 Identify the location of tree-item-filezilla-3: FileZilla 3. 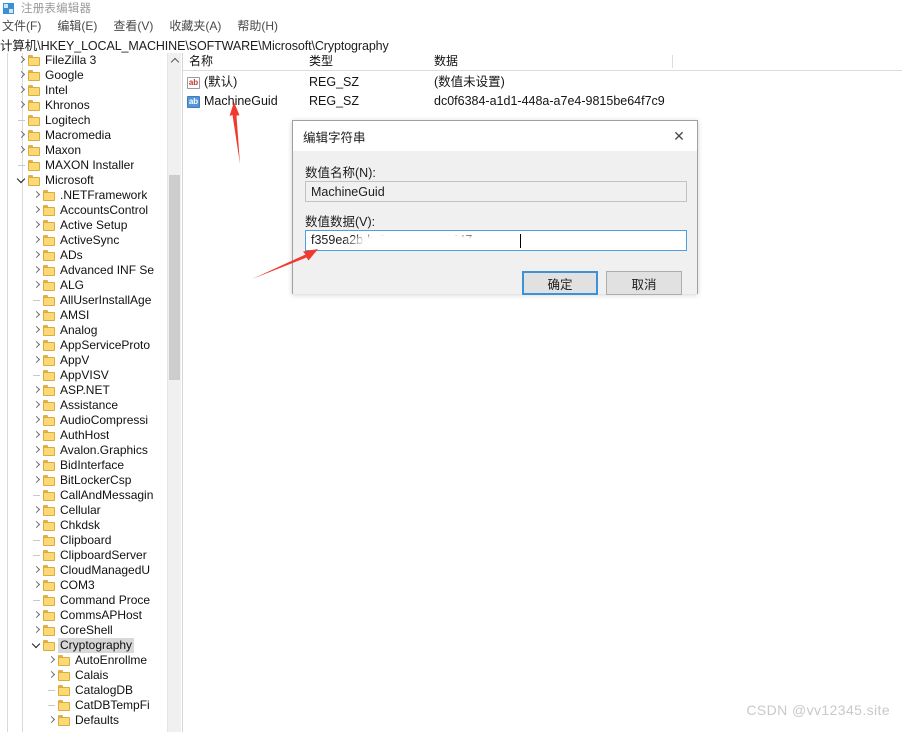
(84, 60).